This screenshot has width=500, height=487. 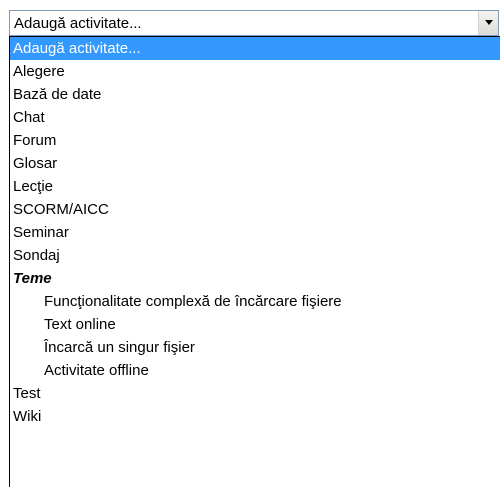 What do you see at coordinates (255, 163) in the screenshot?
I see `option-glosar: Glosar` at bounding box center [255, 163].